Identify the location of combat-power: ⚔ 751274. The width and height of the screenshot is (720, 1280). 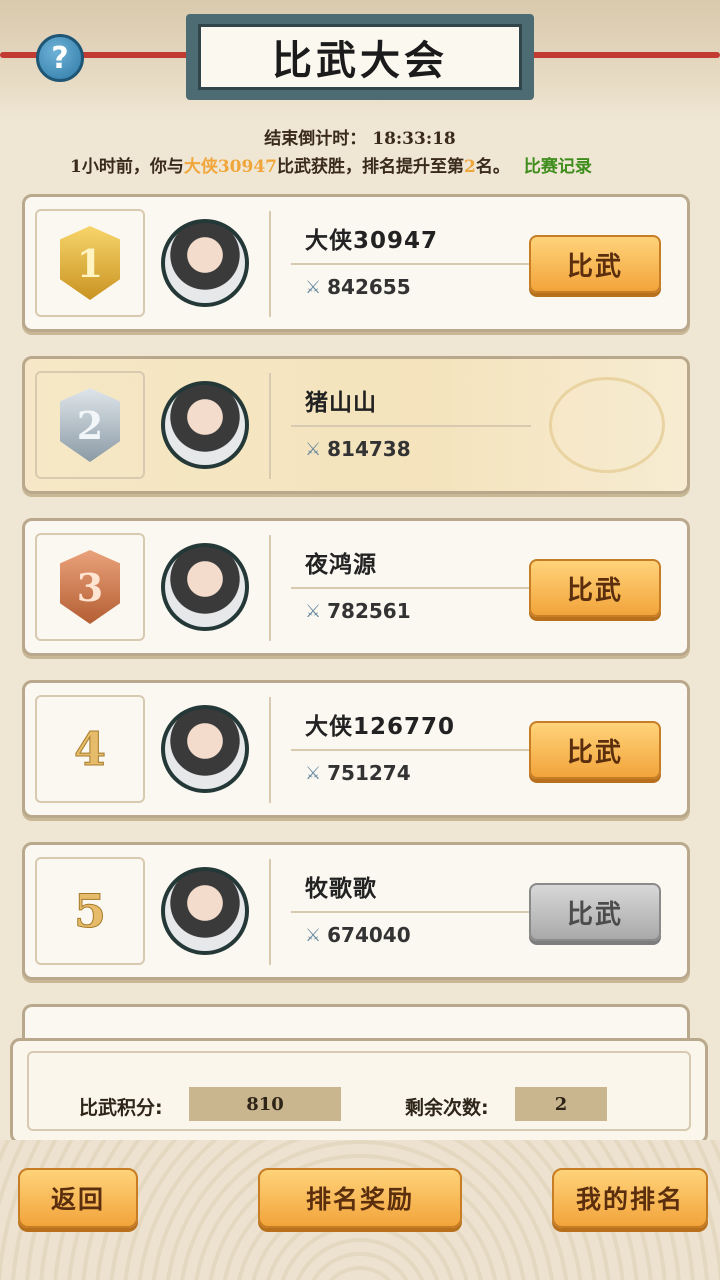
(358, 773).